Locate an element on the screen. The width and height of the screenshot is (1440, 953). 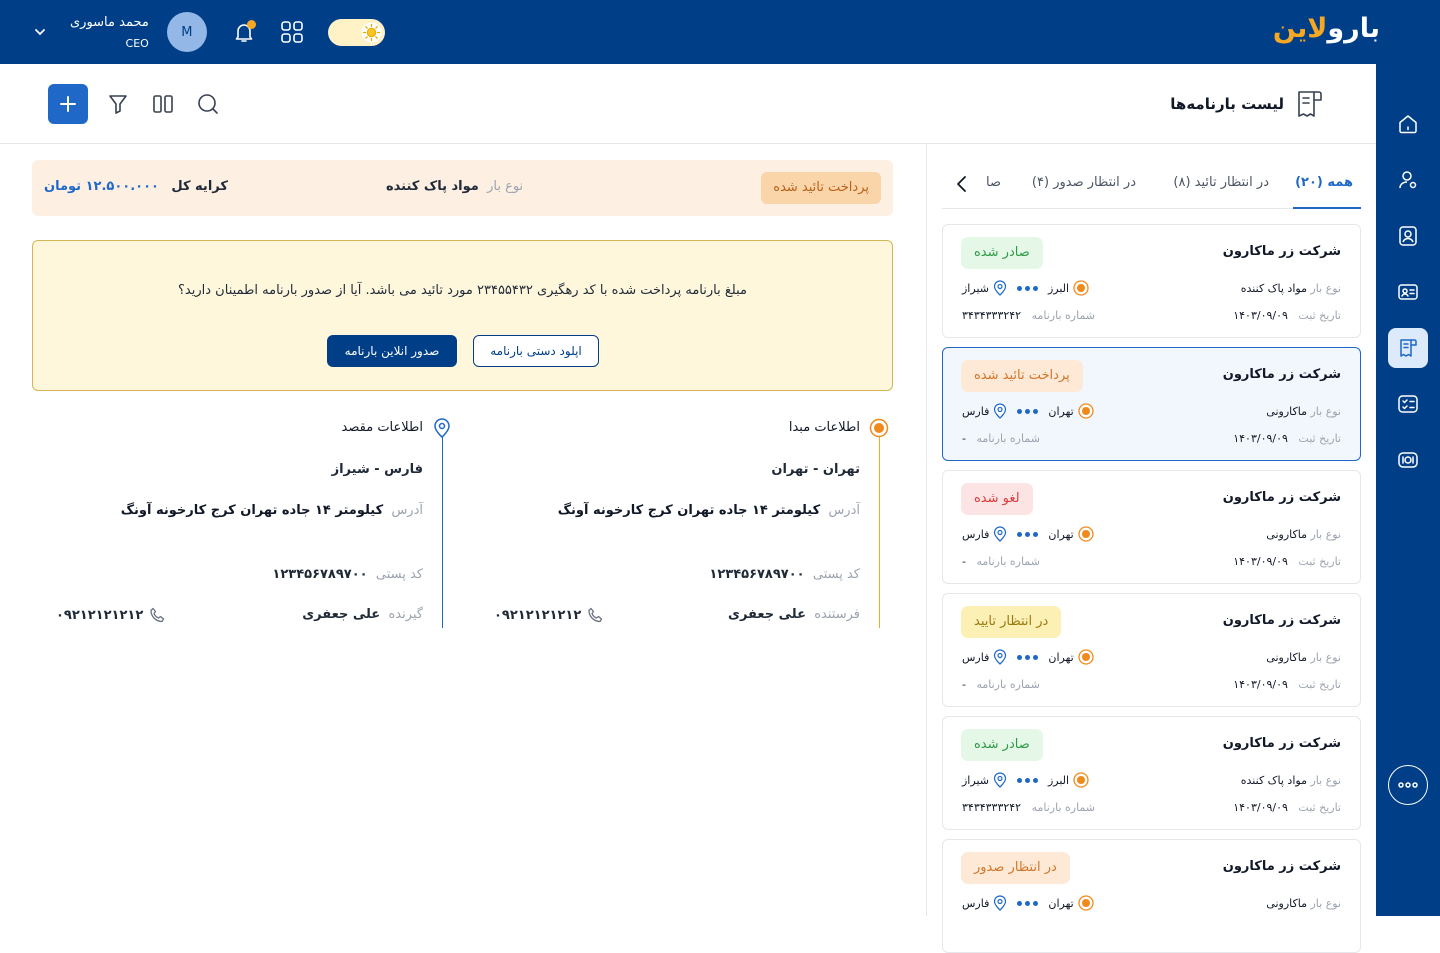
waybill-icon is located at coordinates (1310, 104).